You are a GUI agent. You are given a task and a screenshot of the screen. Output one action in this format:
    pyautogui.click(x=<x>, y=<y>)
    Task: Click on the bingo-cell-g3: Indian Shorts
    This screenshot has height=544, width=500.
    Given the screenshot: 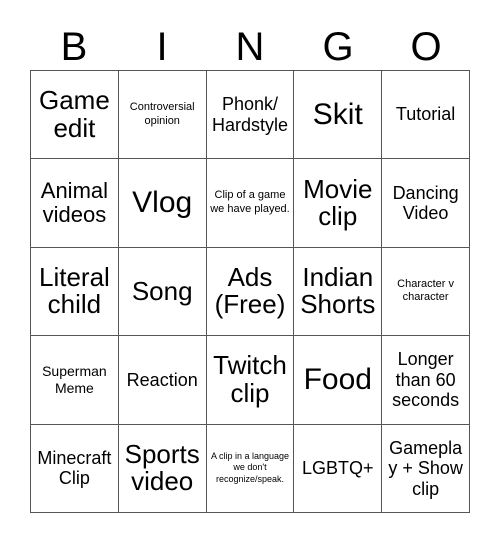 What is the action you would take?
    pyautogui.click(x=338, y=292)
    